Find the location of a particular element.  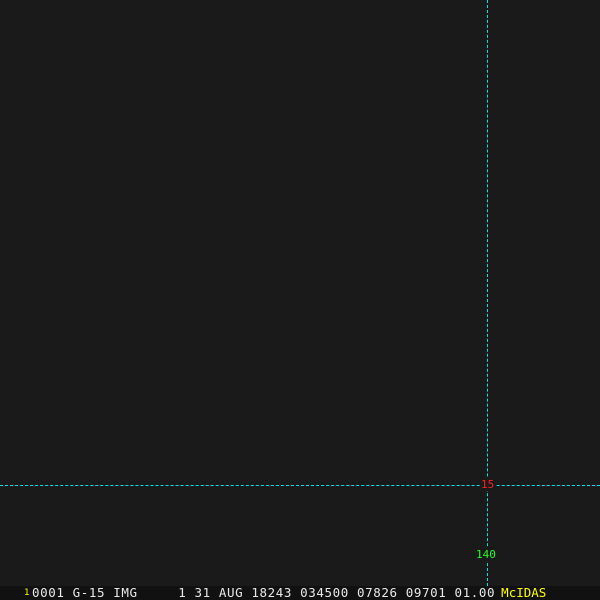

frame-number: 1 is located at coordinates (27, 593).